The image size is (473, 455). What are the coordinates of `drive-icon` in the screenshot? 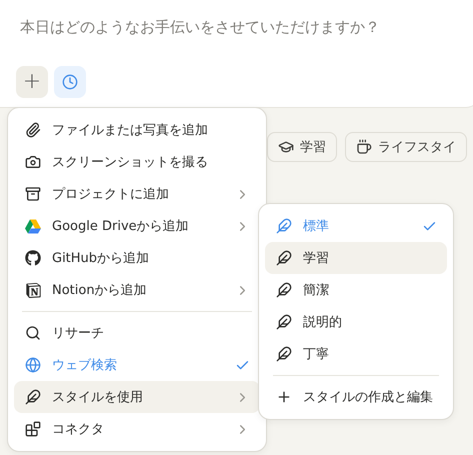 It's located at (33, 226).